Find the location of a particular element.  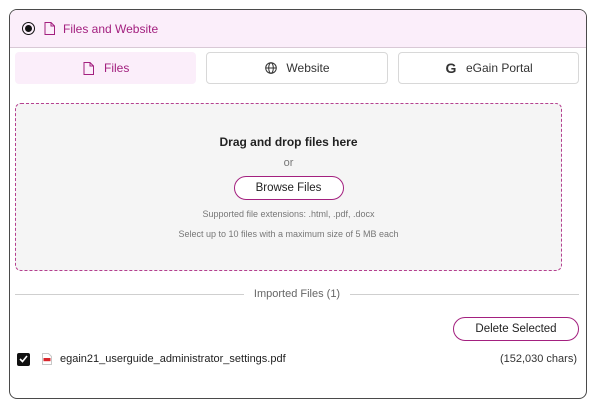

imported-files-label: Imported Files (1) is located at coordinates (297, 294).